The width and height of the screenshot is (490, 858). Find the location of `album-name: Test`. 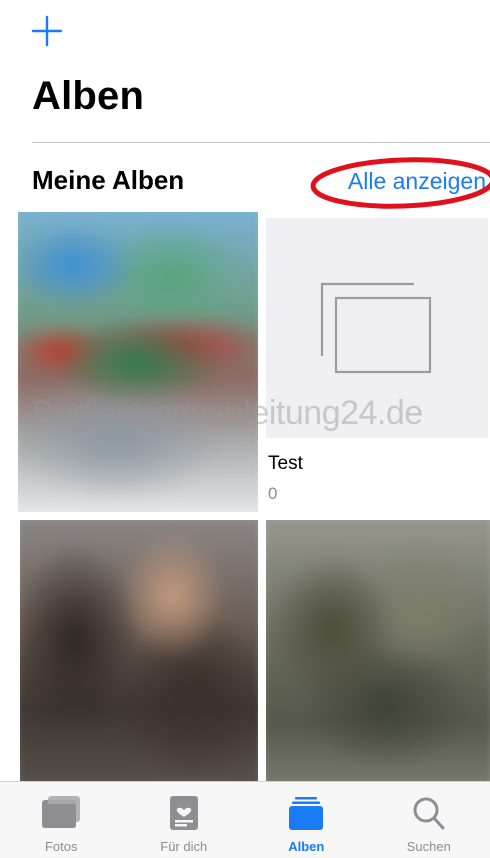

album-name: Test is located at coordinates (285, 463).